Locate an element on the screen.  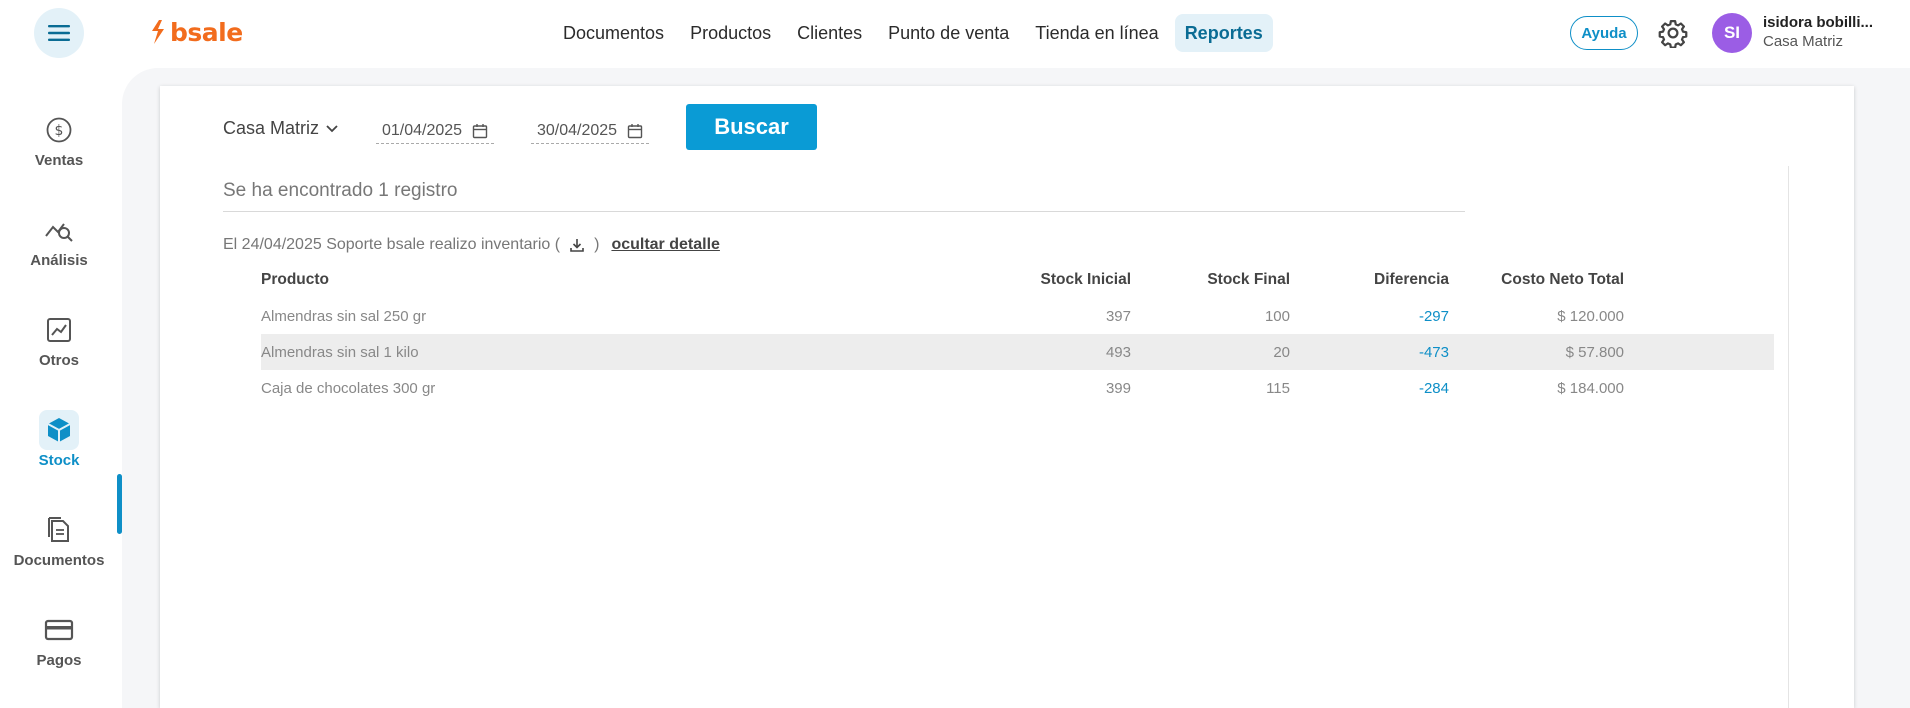
chevron-down-icon is located at coordinates (332, 128).